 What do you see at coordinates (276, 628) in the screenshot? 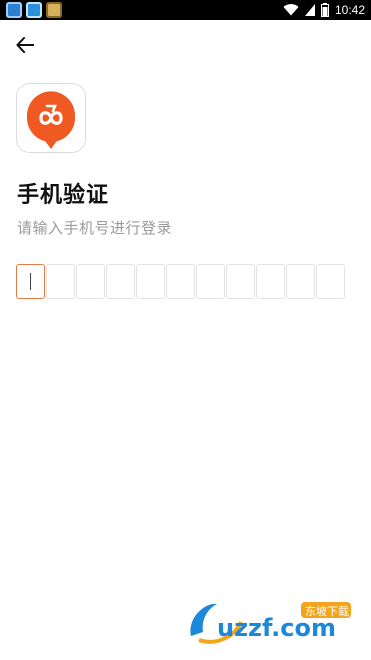
I see `svg-text: uzzf.com` at bounding box center [276, 628].